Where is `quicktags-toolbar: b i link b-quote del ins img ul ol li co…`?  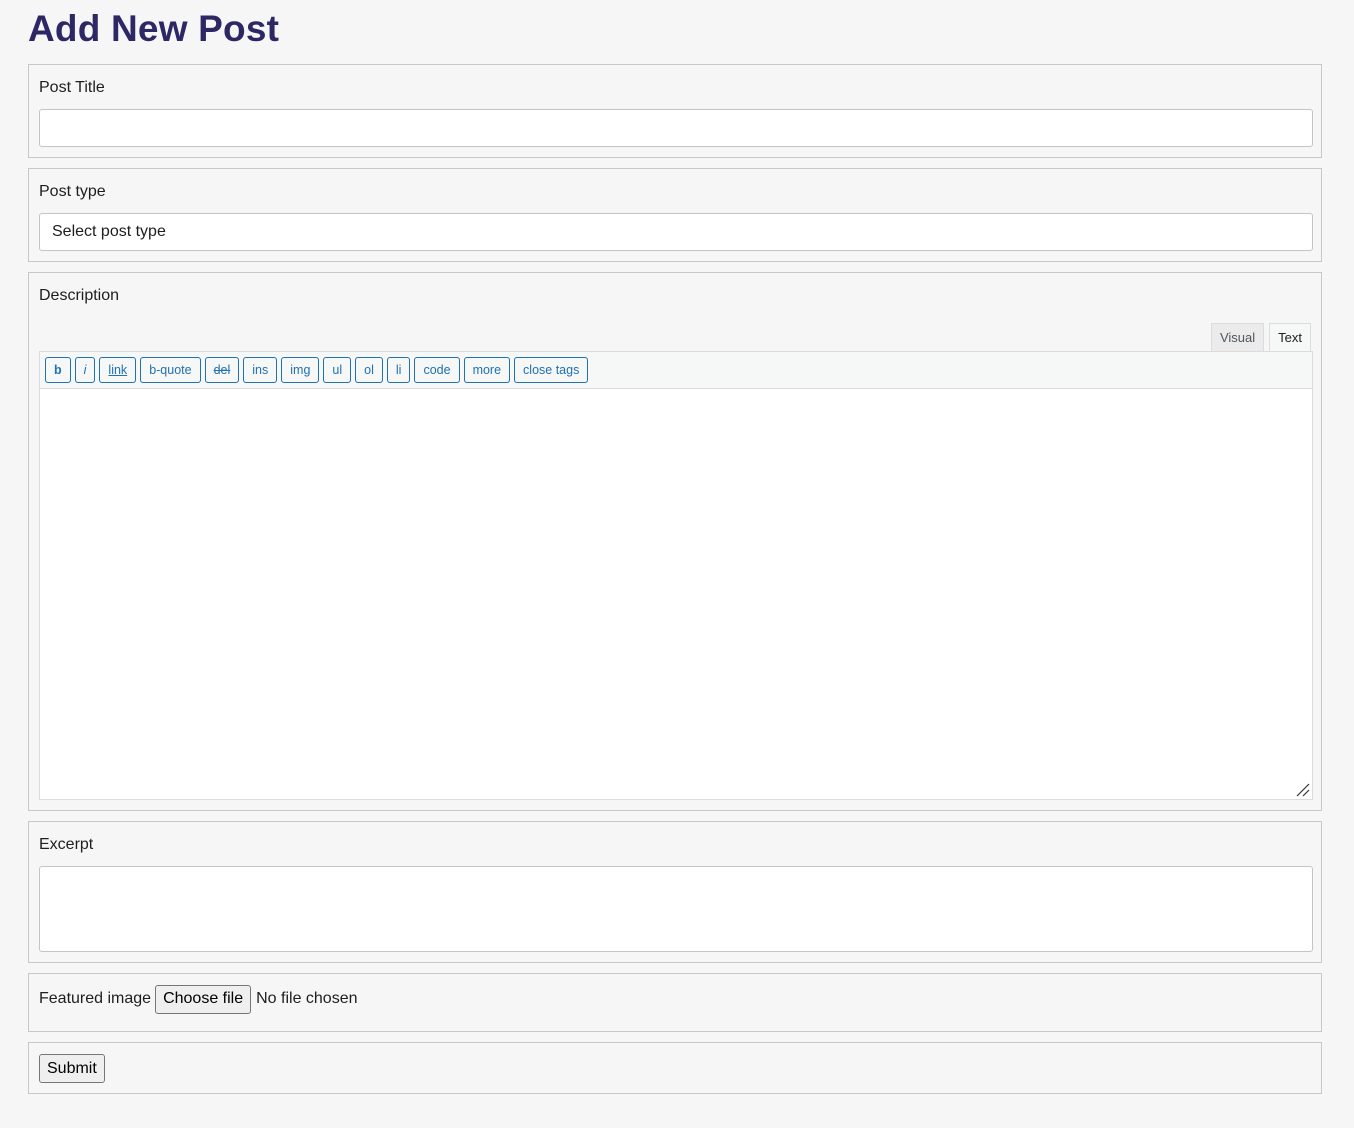 quicktags-toolbar: b i link b-quote del ins img ul ol li co… is located at coordinates (676, 370).